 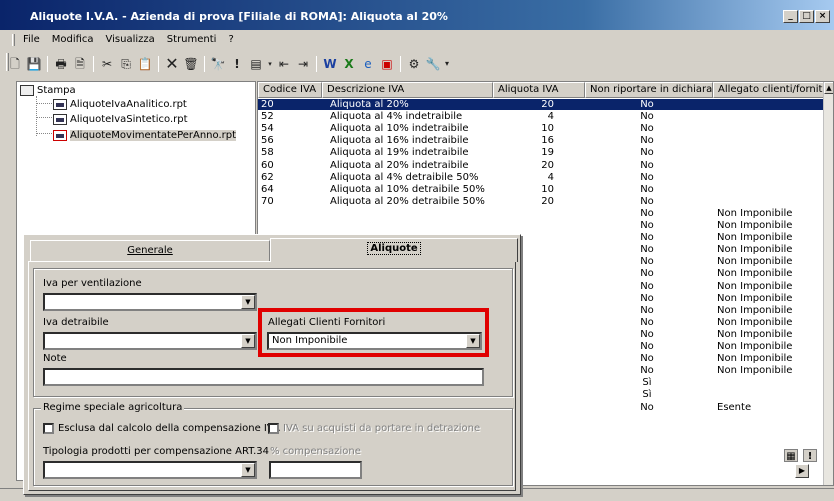 What do you see at coordinates (542, 140) in the screenshot?
I see `table-row: 56 Aliquota al 16% indetraibile 16 No` at bounding box center [542, 140].